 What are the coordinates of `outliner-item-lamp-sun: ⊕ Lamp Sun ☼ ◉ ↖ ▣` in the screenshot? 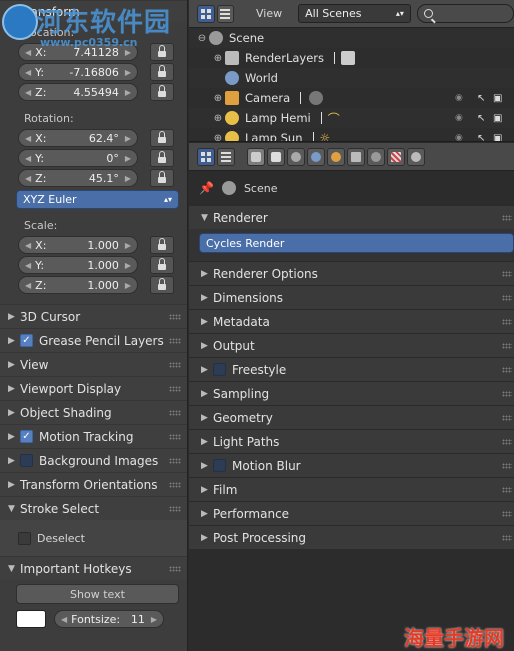 It's located at (351, 135).